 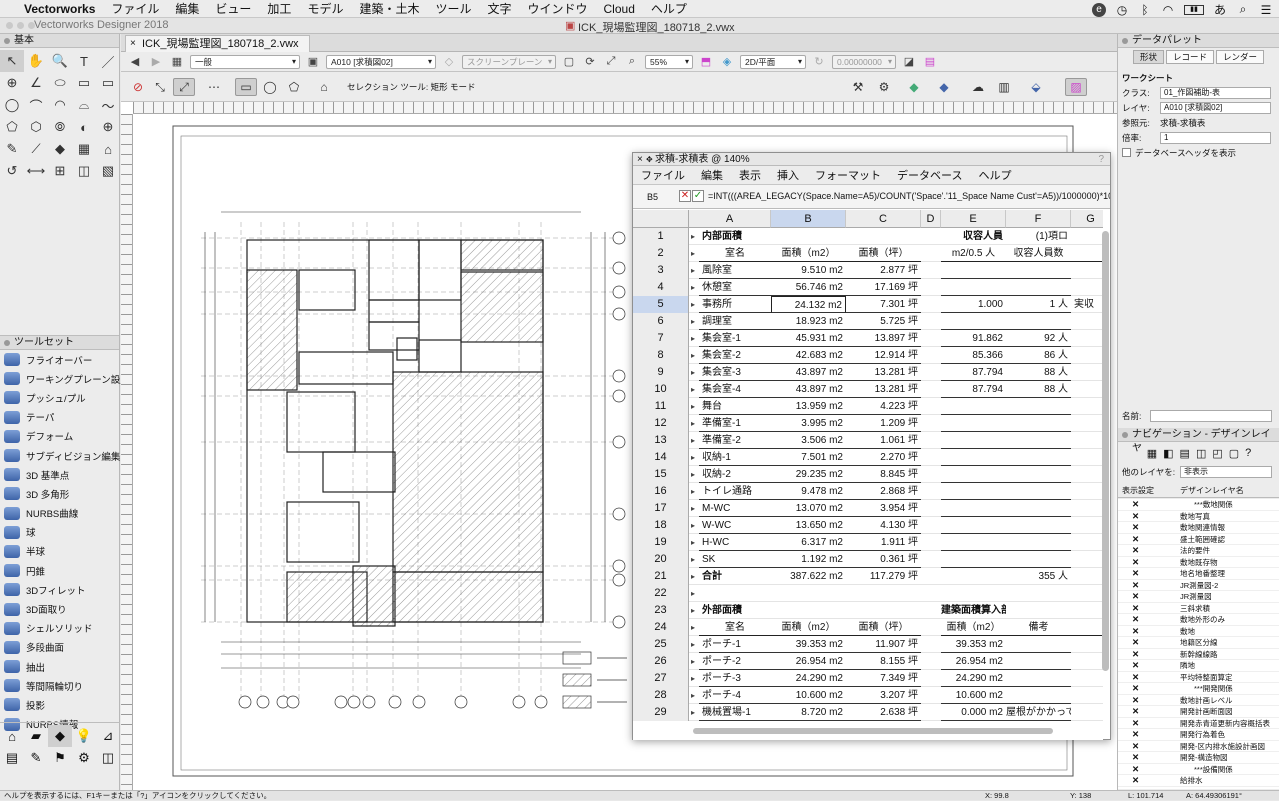 I want to click on zoom-tool-icon: 🔍, so click(x=60, y=61).